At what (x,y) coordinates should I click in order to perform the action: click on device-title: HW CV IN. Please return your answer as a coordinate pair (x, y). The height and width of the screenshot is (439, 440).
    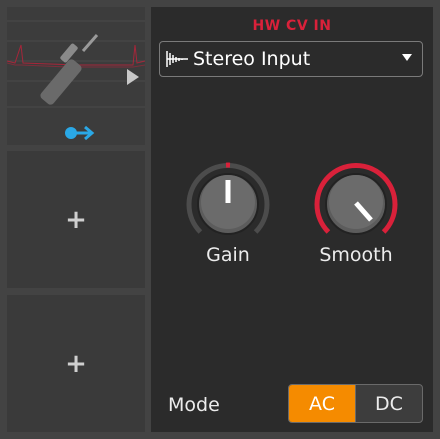
    Looking at the image, I should click on (292, 26).